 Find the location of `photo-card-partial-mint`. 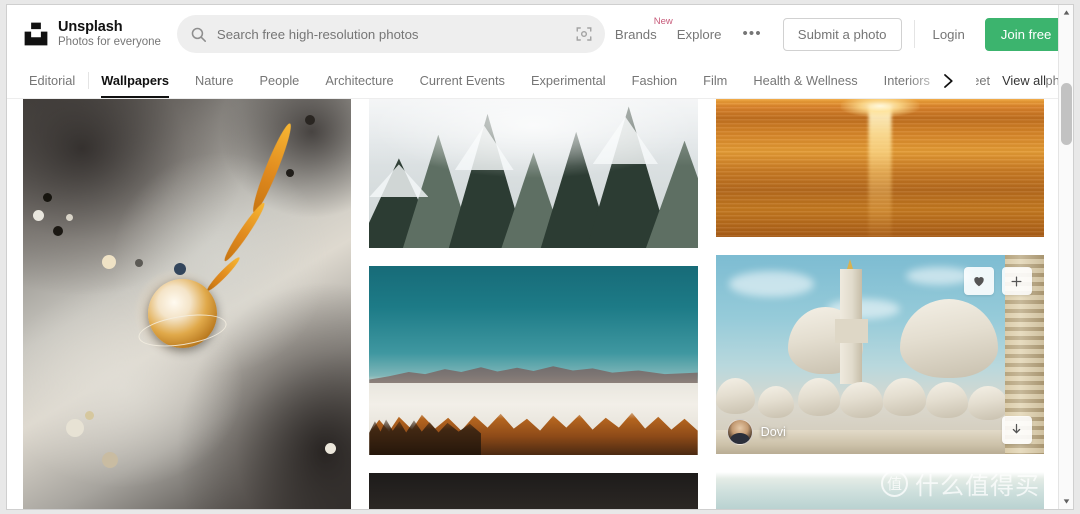

photo-card-partial-mint is located at coordinates (879, 490).